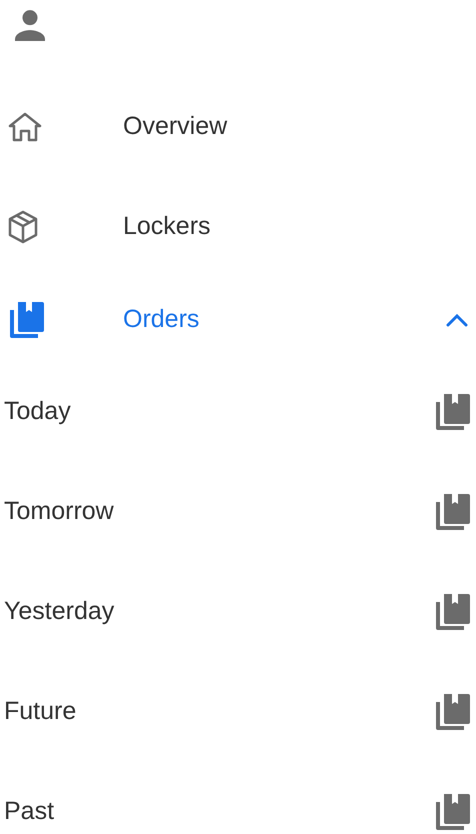 Image resolution: width=476 pixels, height=834 pixels. What do you see at coordinates (219, 812) in the screenshot?
I see `sub-nav-link: Past` at bounding box center [219, 812].